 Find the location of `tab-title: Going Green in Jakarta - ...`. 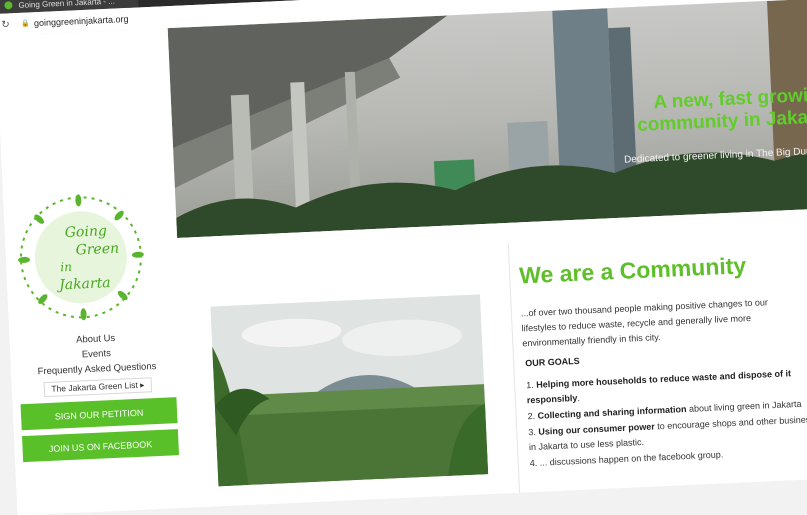

tab-title: Going Green in Jakarta - ... is located at coordinates (66, 4).